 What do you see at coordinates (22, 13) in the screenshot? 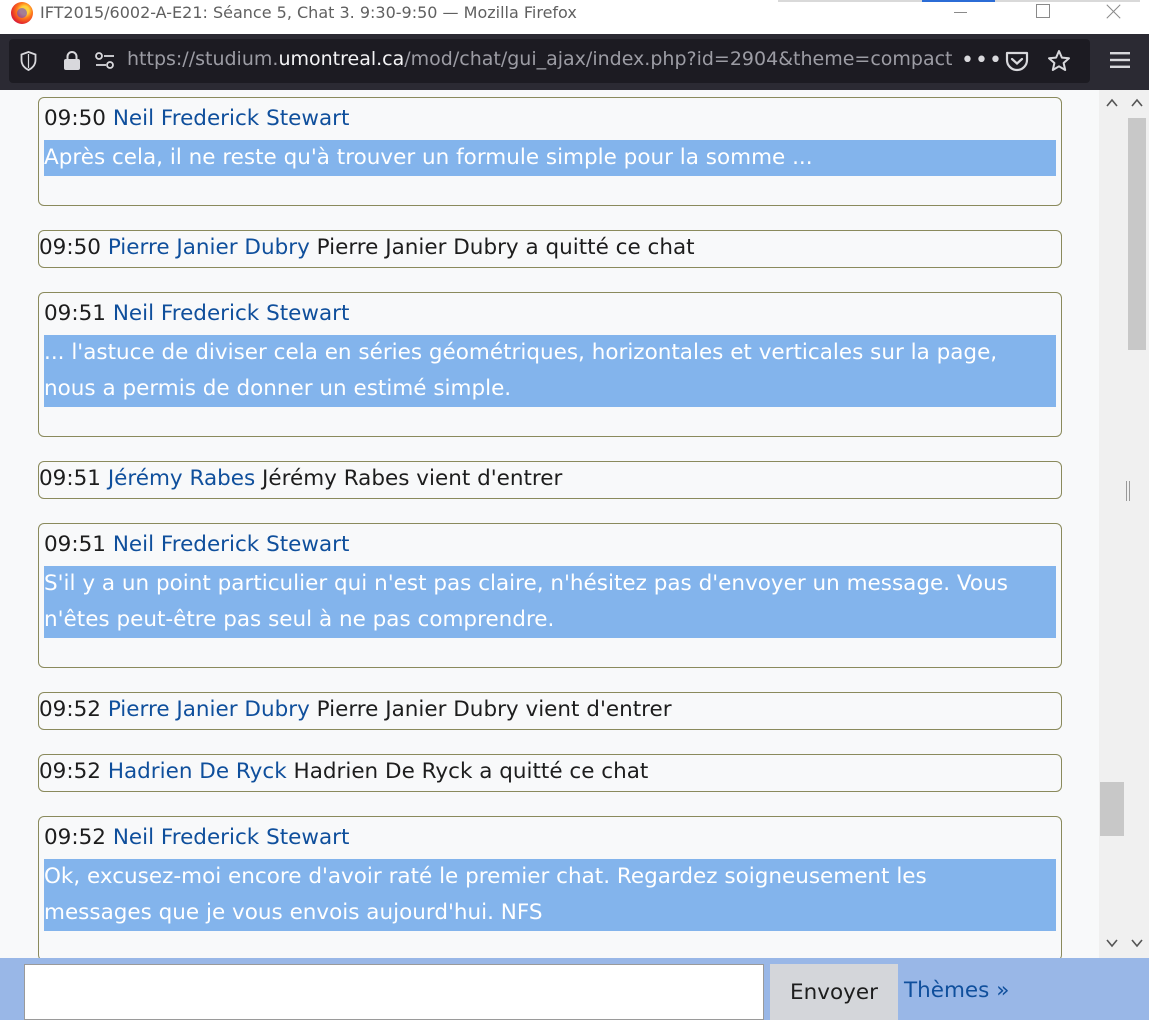
I see `firefox-logo-icon` at bounding box center [22, 13].